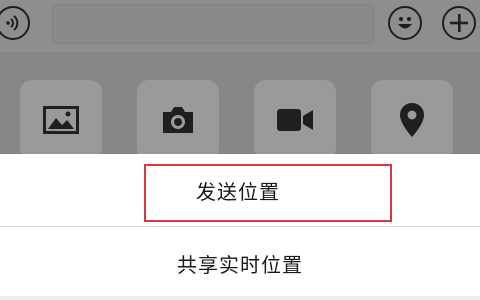 The image size is (480, 300). I want to click on plus-icon, so click(459, 23).